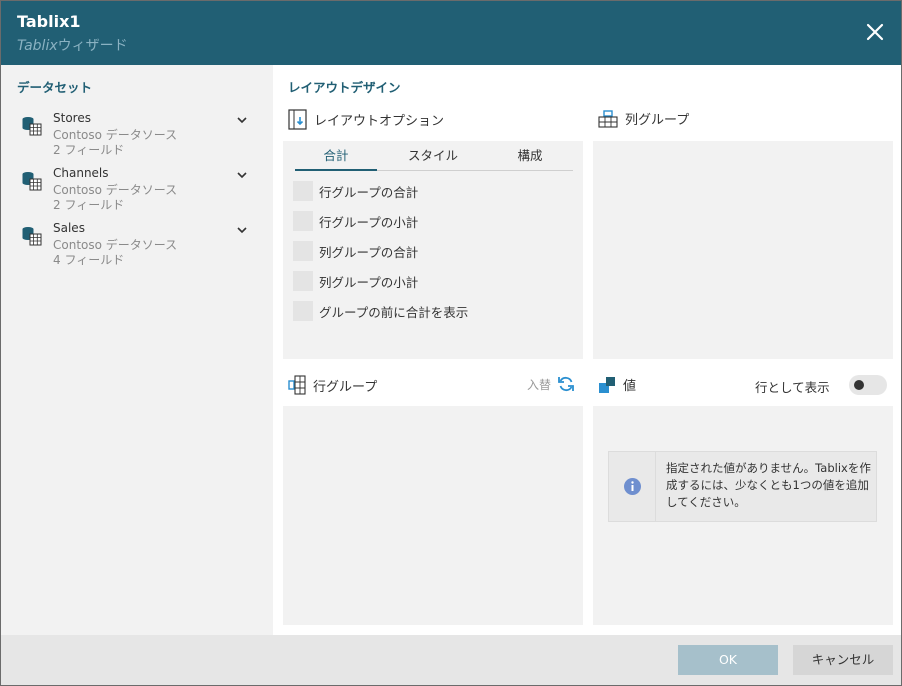  I want to click on values-title: 値, so click(630, 386).